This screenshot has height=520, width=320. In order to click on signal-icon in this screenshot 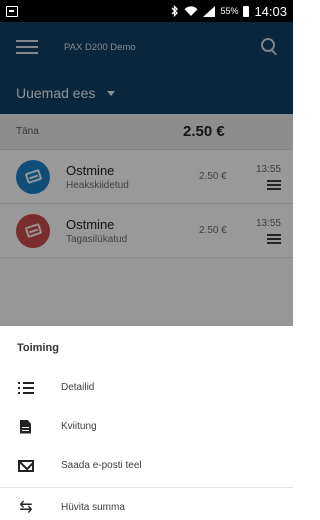, I will do `click(209, 11)`.